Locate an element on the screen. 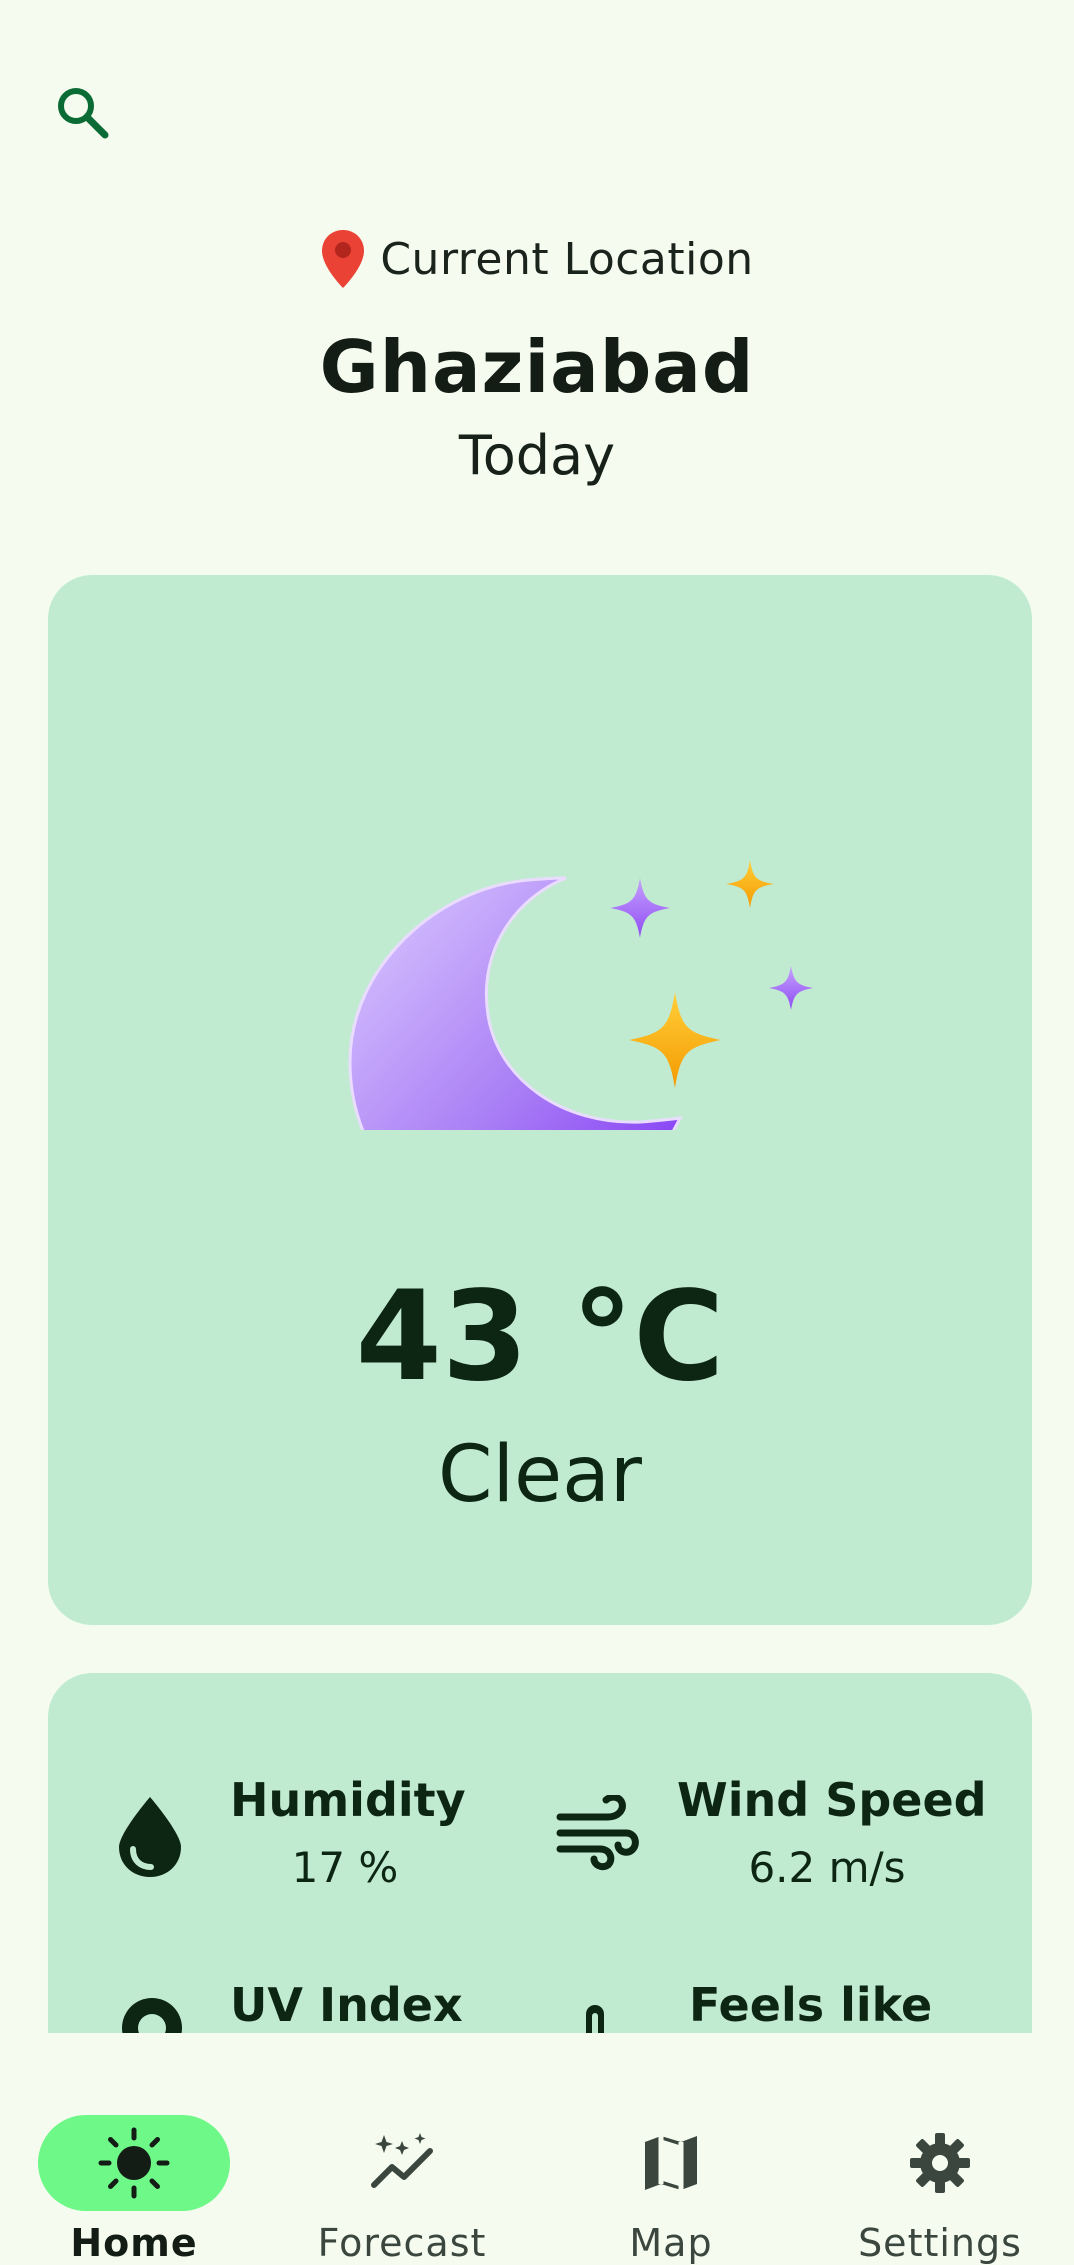 The height and width of the screenshot is (2265, 1074). nav-settings-indicator is located at coordinates (940, 2163).